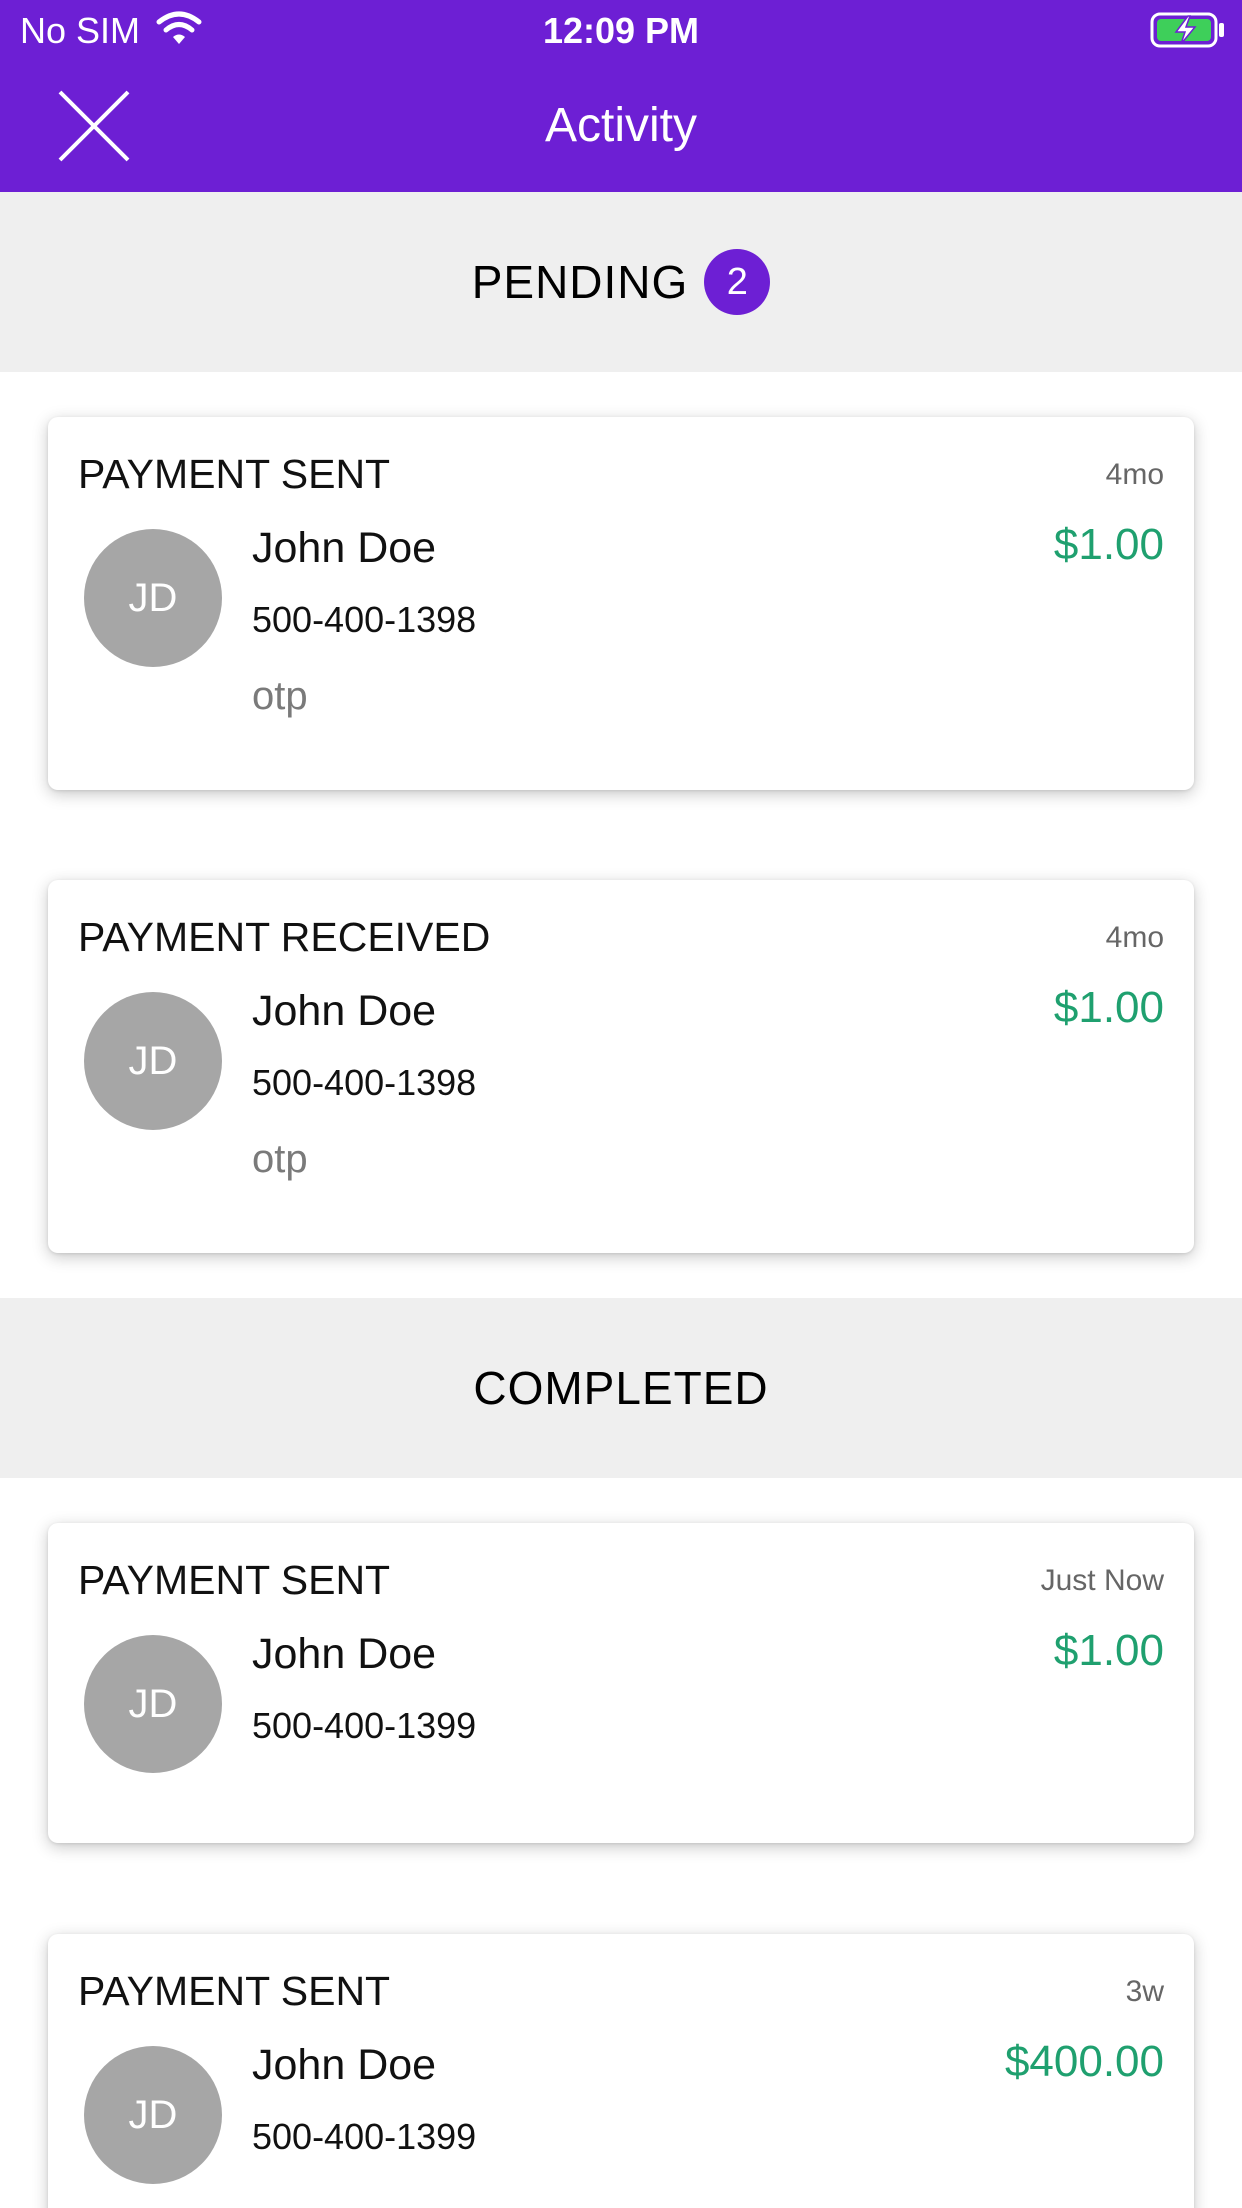 The image size is (1242, 2208). I want to click on pending-section-header: PENDING 2, so click(621, 282).